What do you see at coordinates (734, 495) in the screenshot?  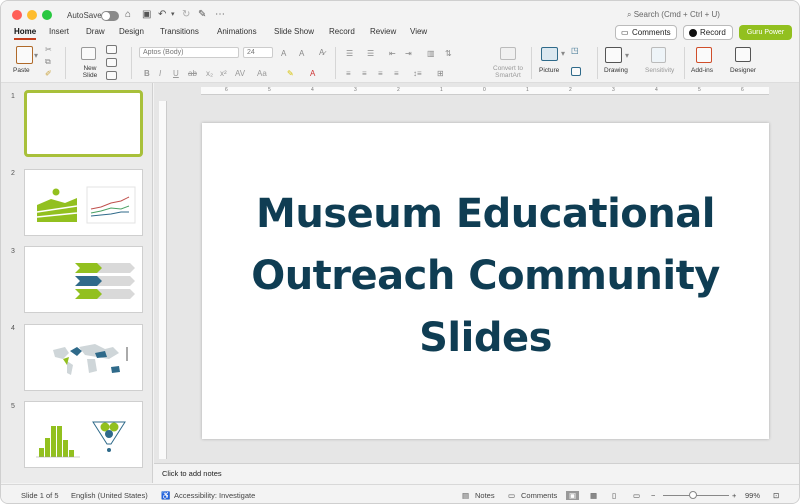 I see `zoom-in-icon: +` at bounding box center [734, 495].